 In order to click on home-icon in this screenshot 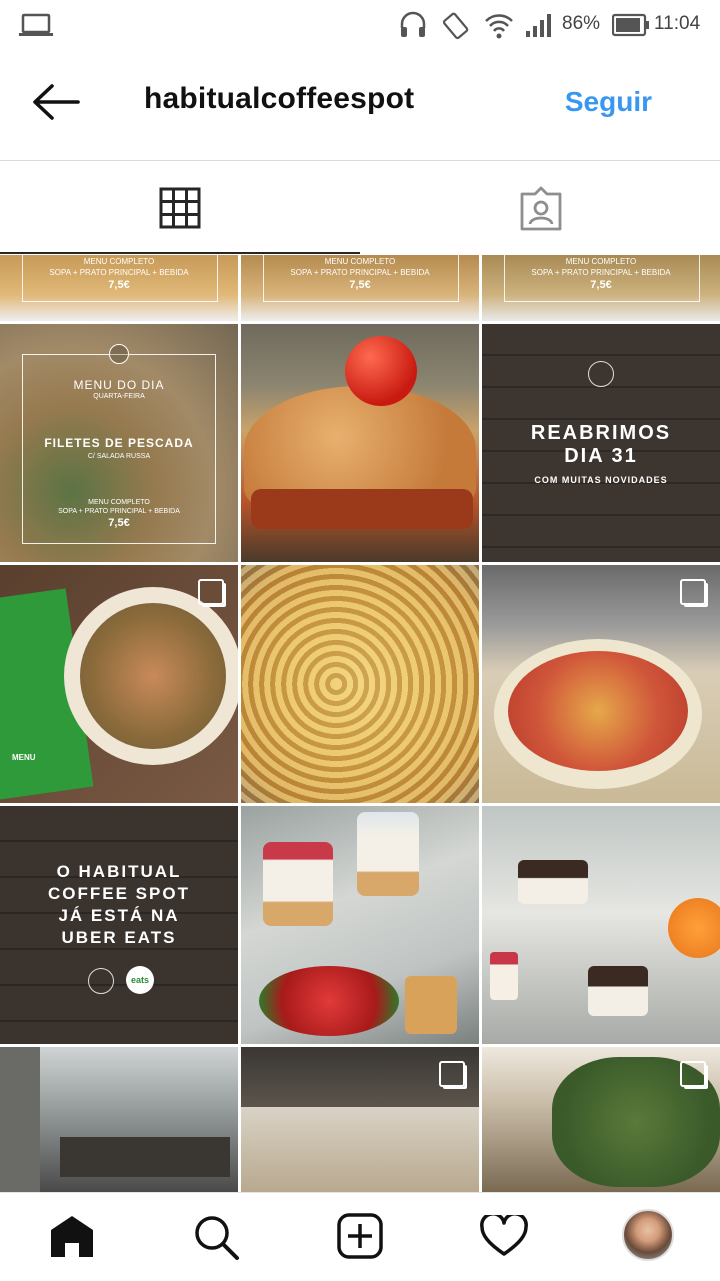, I will do `click(72, 1236)`.